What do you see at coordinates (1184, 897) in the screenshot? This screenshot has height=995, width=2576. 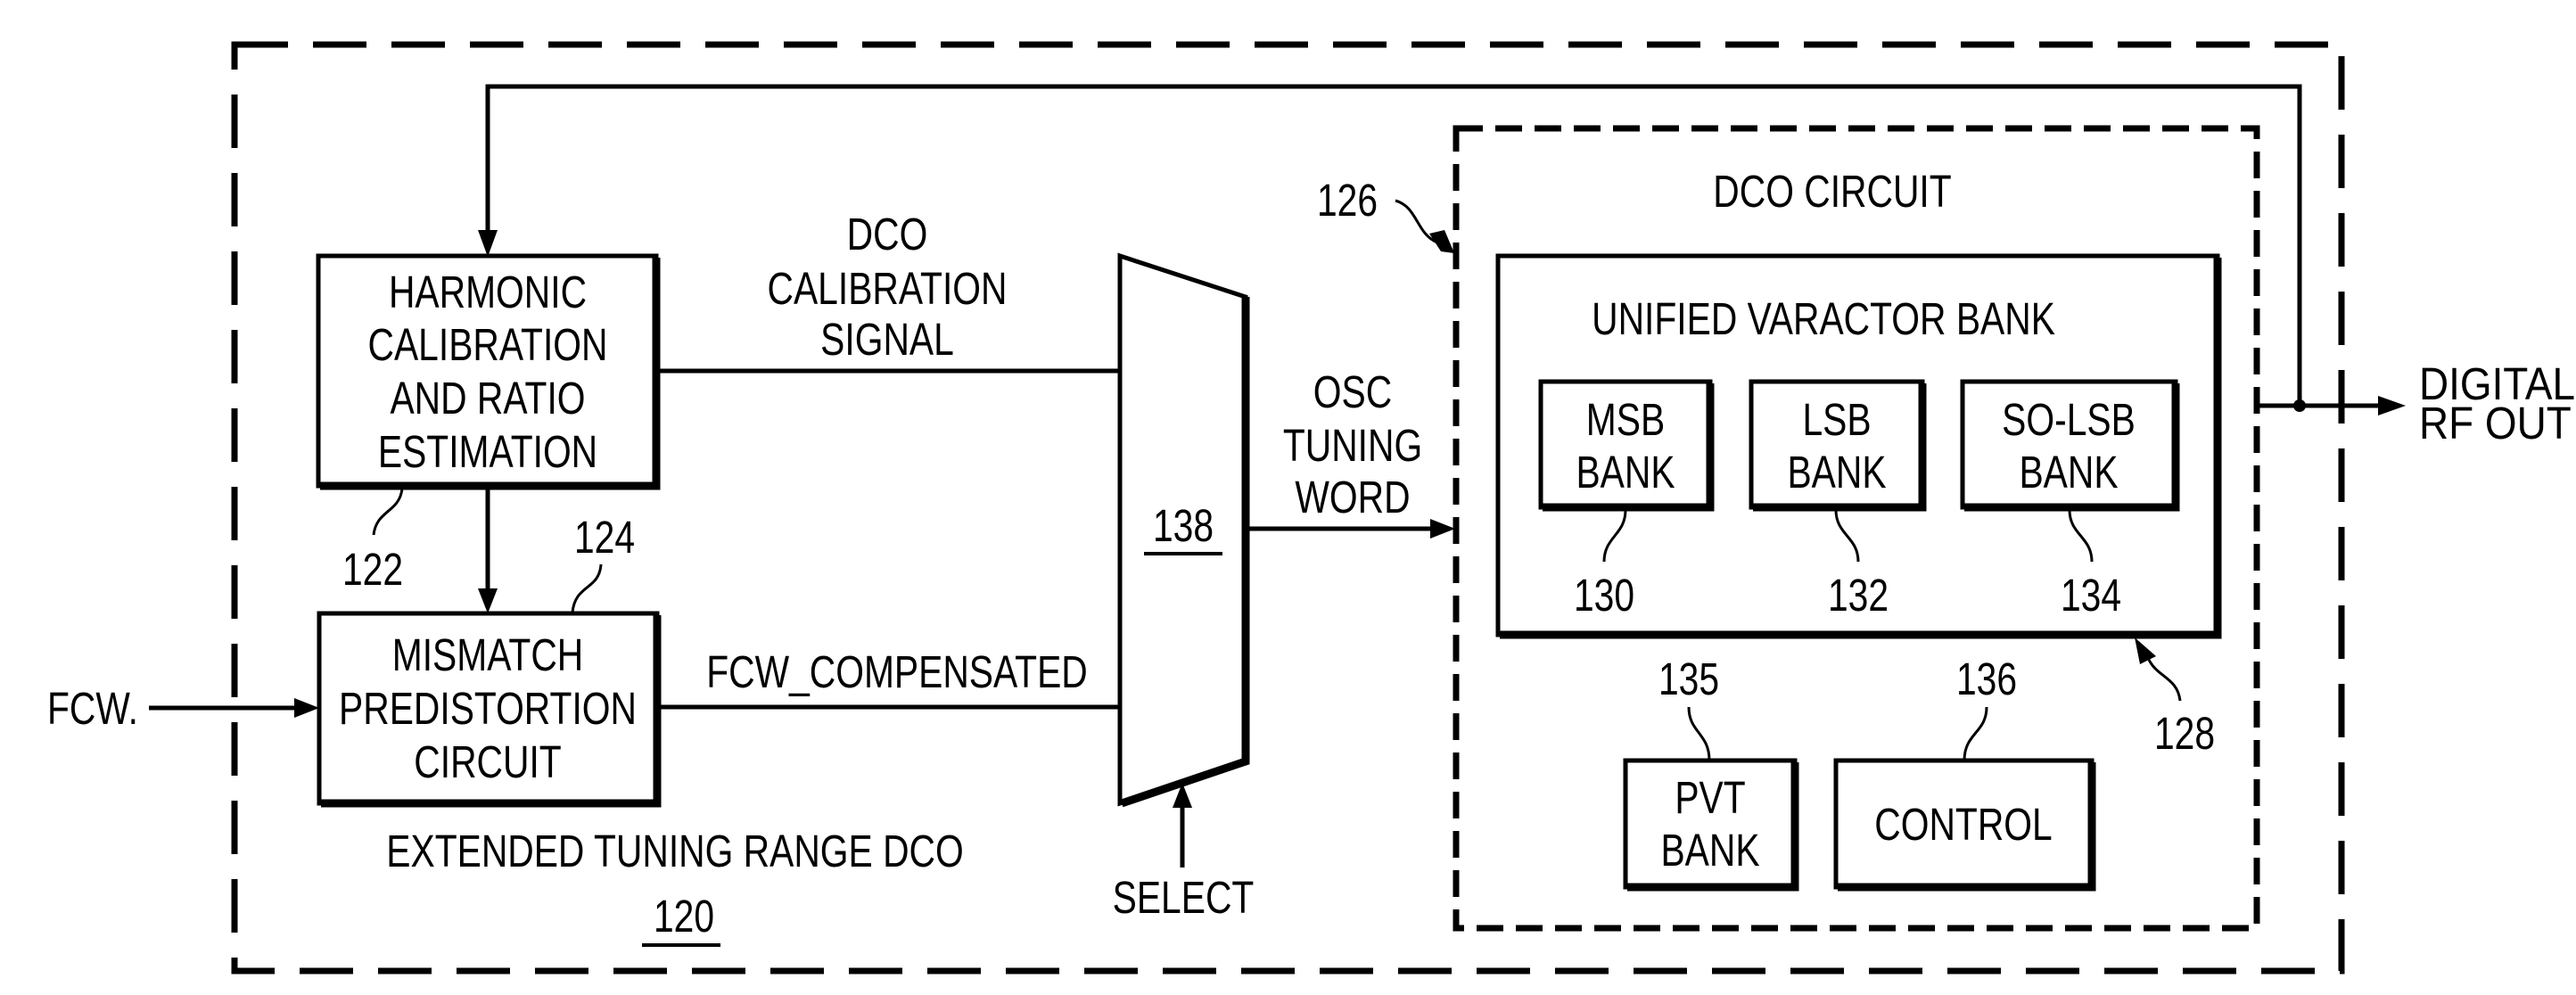 I see `select-label: SELECT` at bounding box center [1184, 897].